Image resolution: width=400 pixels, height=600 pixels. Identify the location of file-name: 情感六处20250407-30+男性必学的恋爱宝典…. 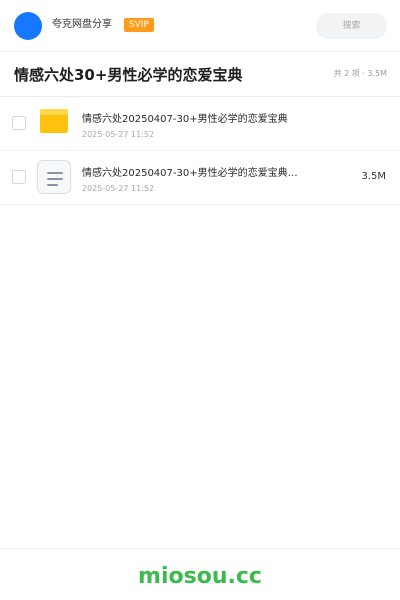
(196, 174).